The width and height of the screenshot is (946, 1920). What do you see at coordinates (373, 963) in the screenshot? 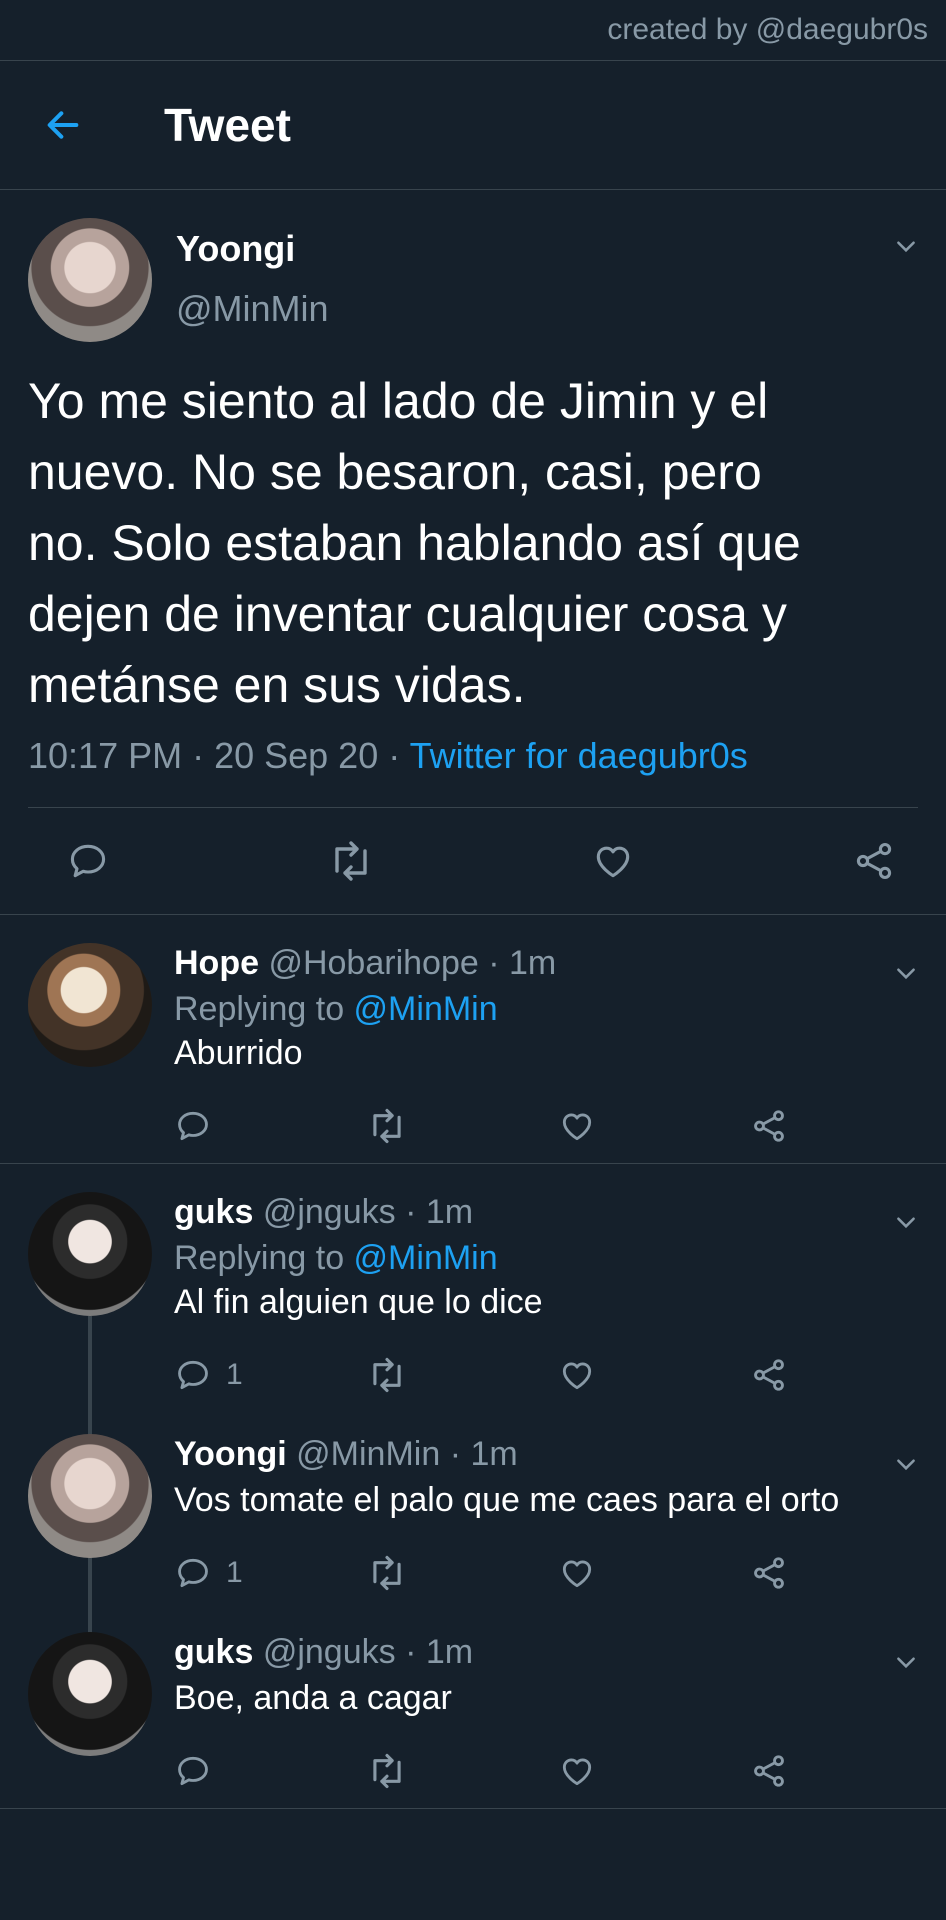
I see `reply-author-handle: @Hobarihope` at bounding box center [373, 963].